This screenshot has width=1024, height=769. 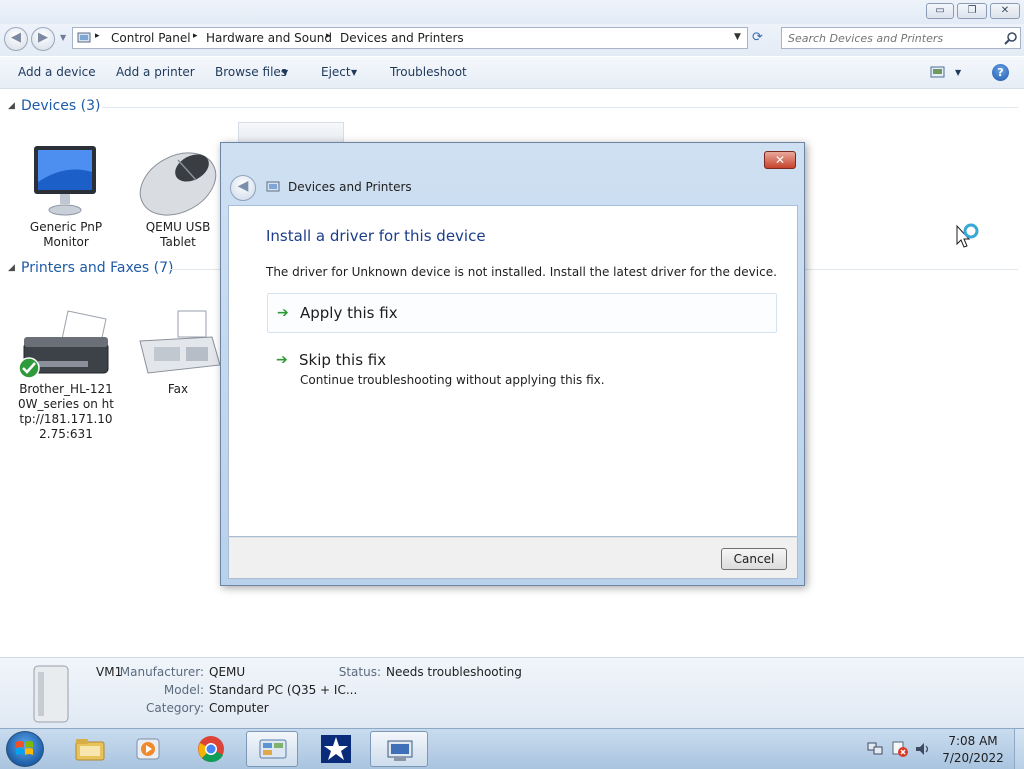 I want to click on address-dropdown-icon: ▼, so click(x=737, y=37).